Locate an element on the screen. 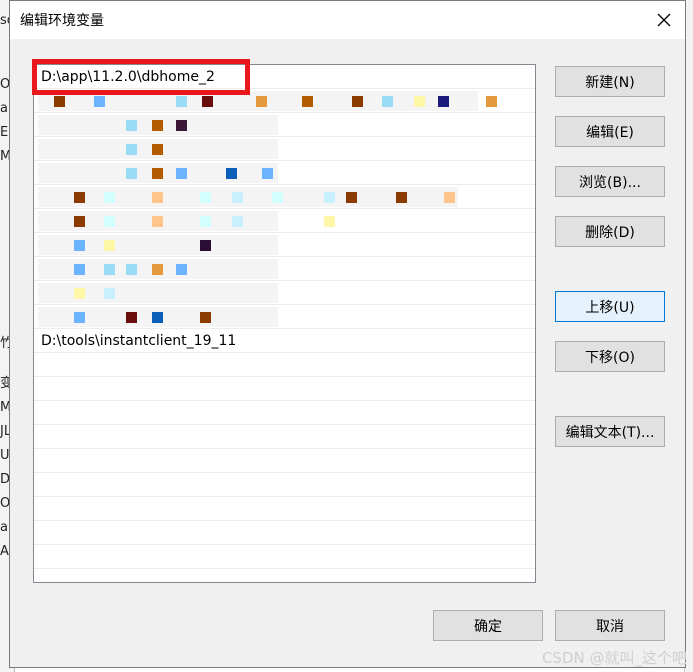  new-button: 新建(N) is located at coordinates (610, 81).